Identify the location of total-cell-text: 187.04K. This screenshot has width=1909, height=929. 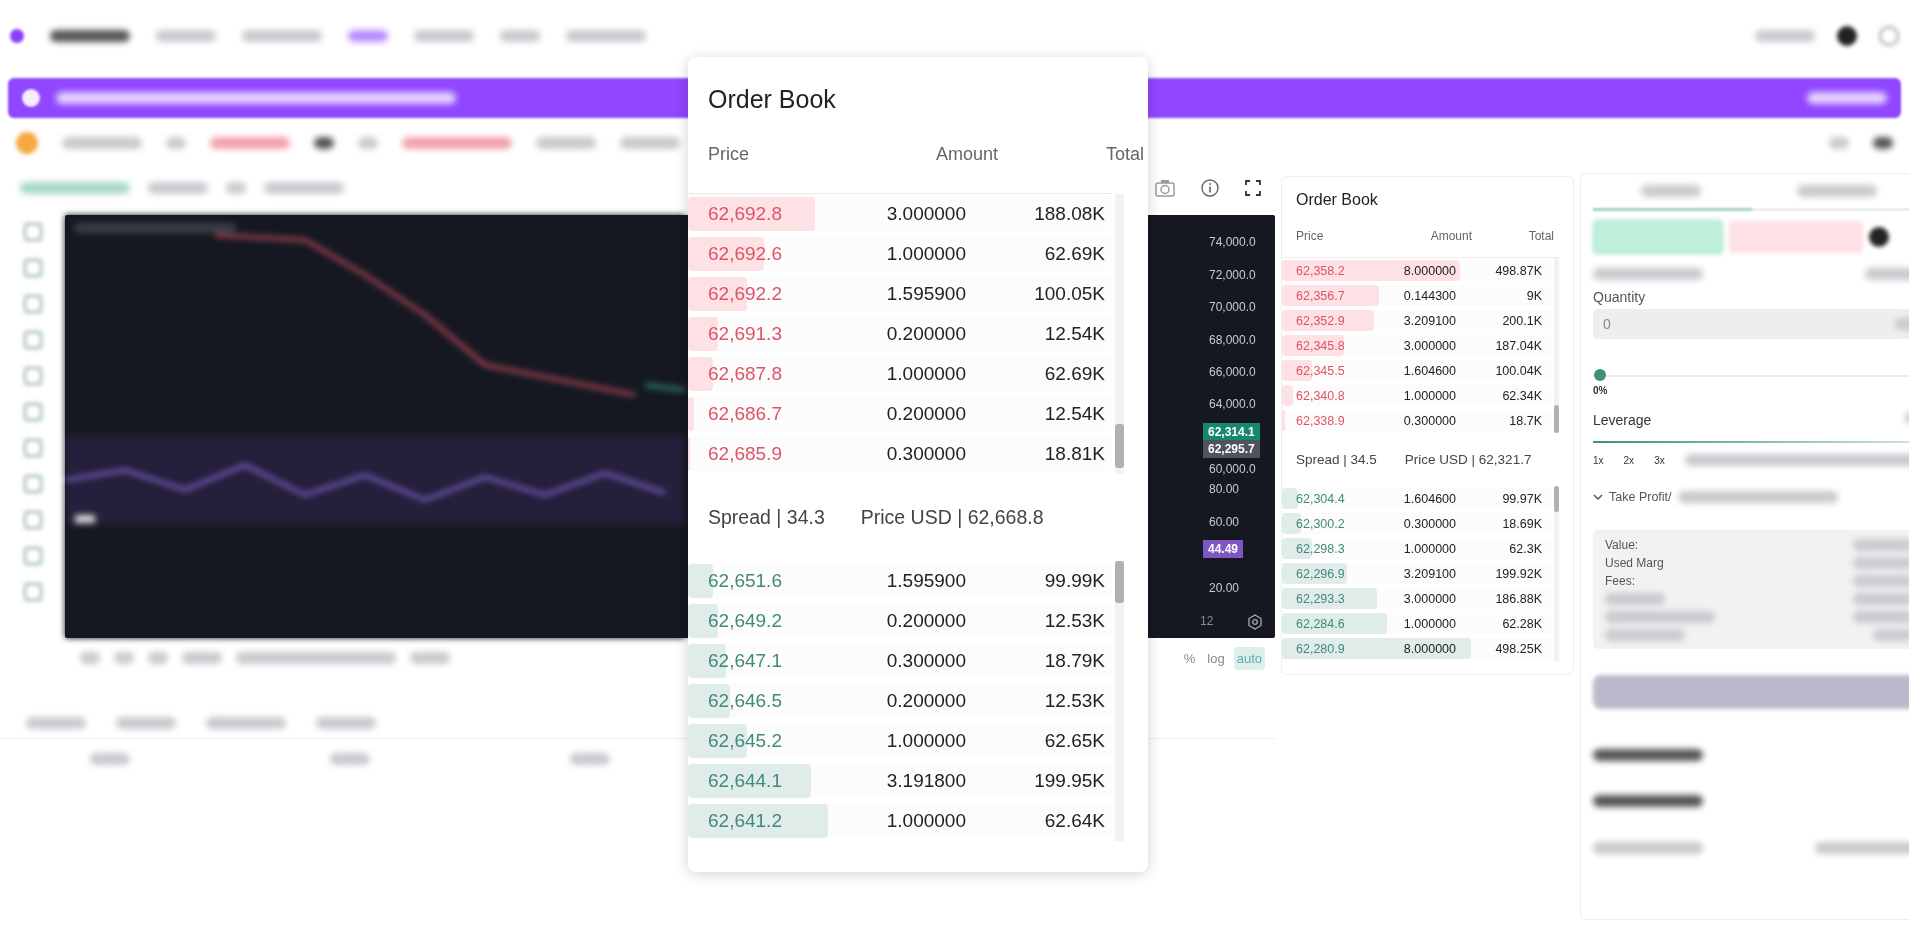
(1518, 345).